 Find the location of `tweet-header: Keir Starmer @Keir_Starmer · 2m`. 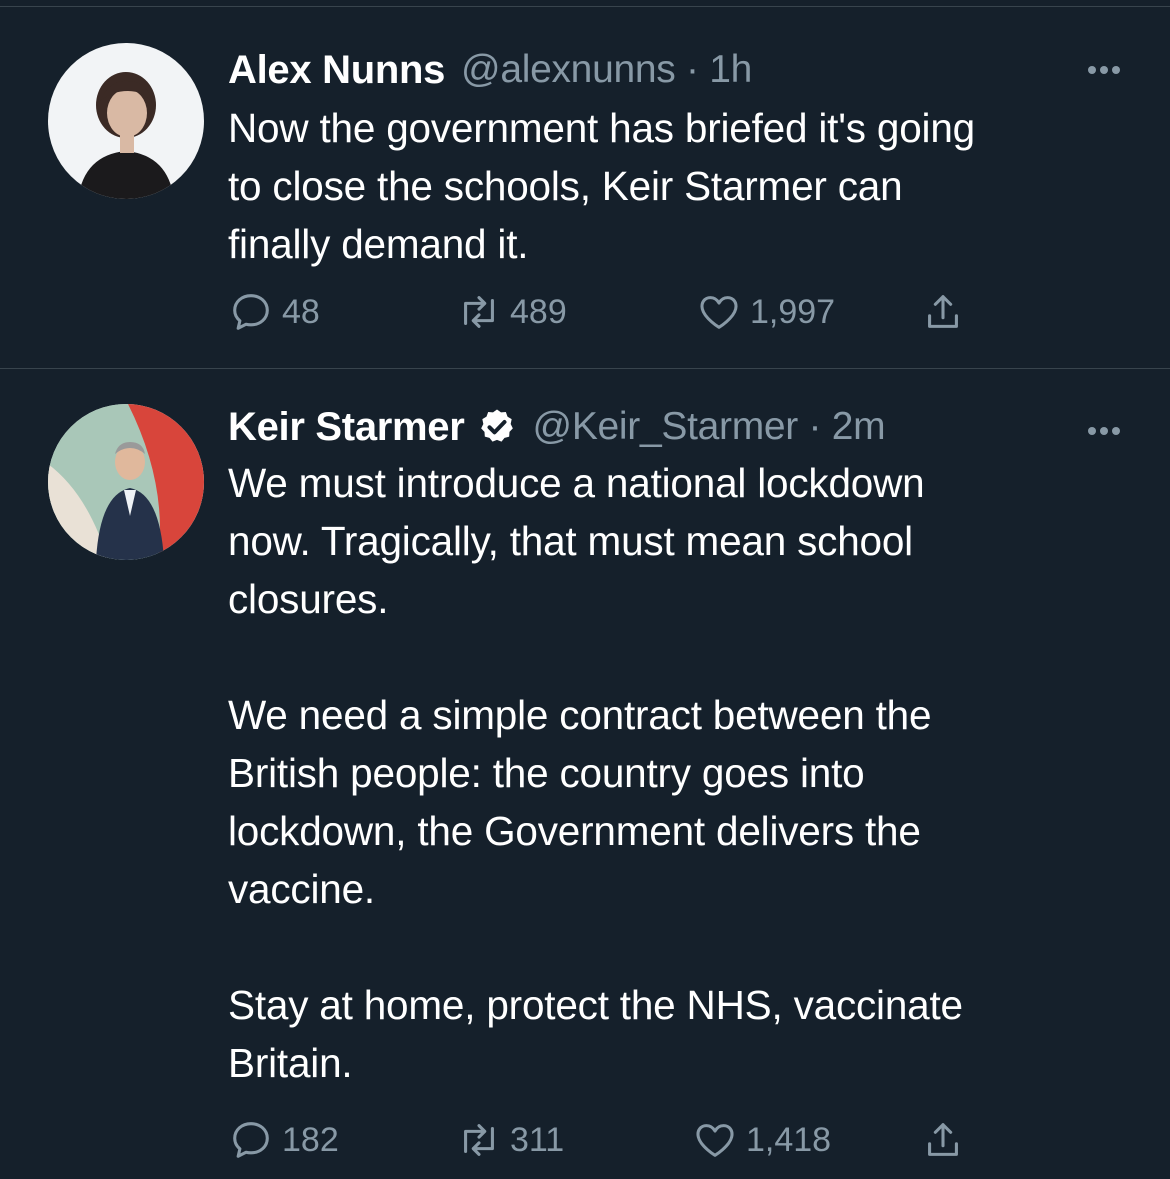

tweet-header: Keir Starmer @Keir_Starmer · 2m is located at coordinates (669, 427).